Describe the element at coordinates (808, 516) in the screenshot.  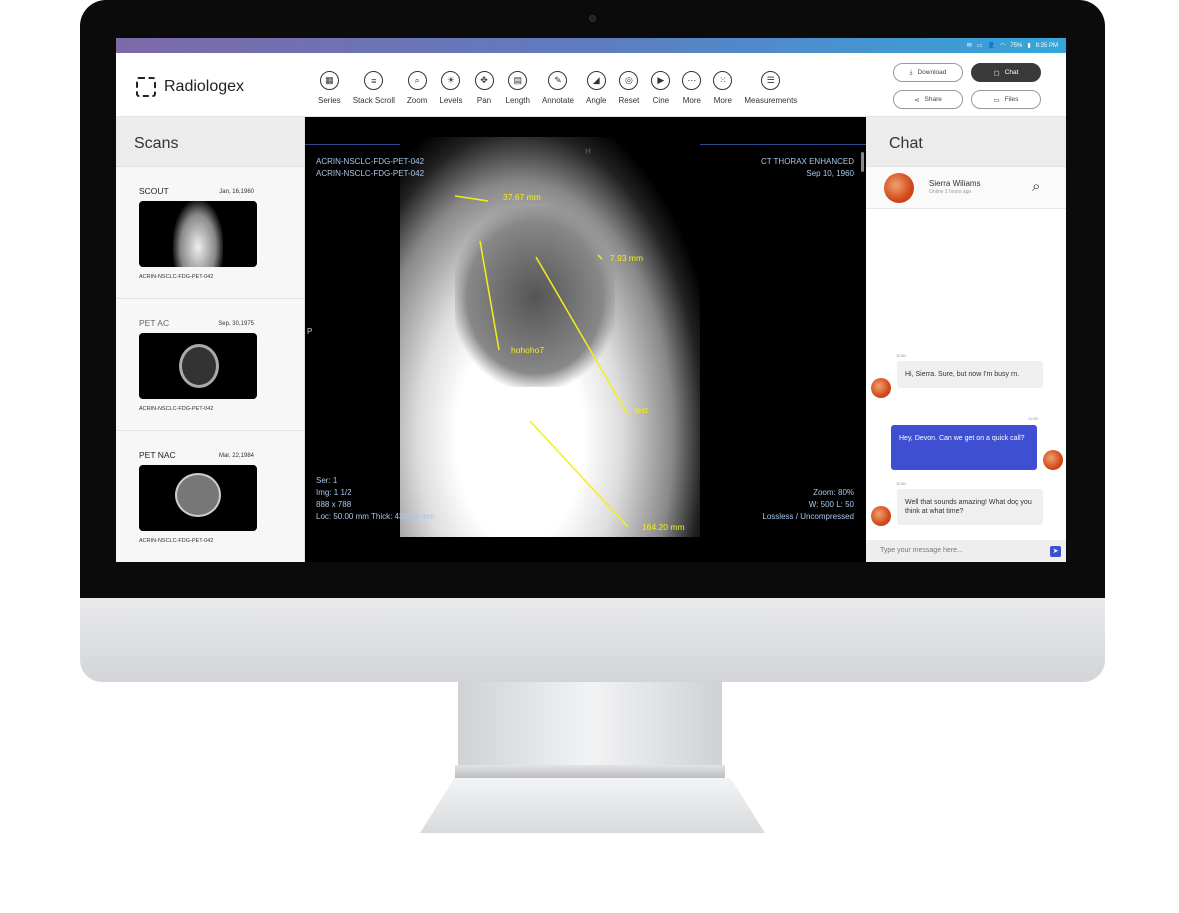
I see `overlay-text: Lossless / Uncompressed` at that location.